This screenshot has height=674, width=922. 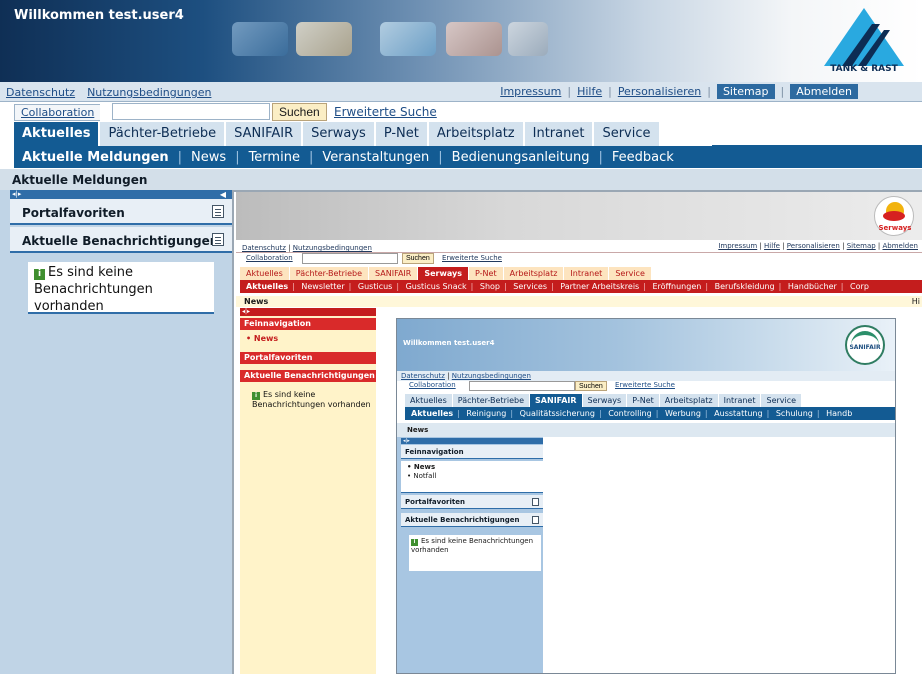 What do you see at coordinates (375, 286) in the screenshot?
I see `subnav-gusticus: Gusticus` at bounding box center [375, 286].